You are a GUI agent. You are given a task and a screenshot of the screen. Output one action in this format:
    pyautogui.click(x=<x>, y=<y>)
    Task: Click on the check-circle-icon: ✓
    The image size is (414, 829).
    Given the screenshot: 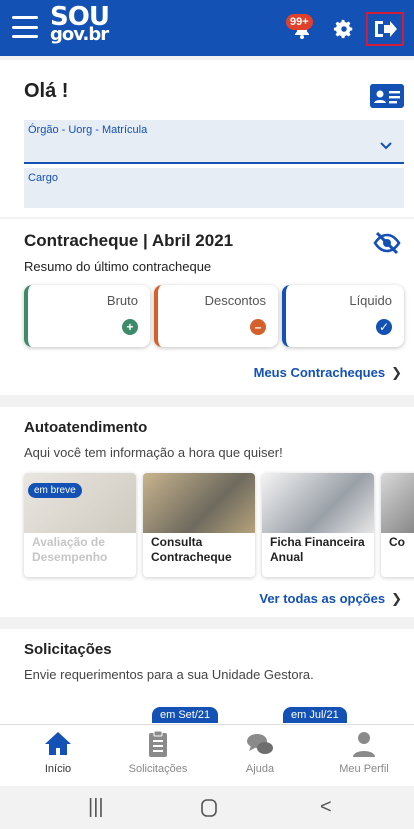 What is the action you would take?
    pyautogui.click(x=384, y=327)
    